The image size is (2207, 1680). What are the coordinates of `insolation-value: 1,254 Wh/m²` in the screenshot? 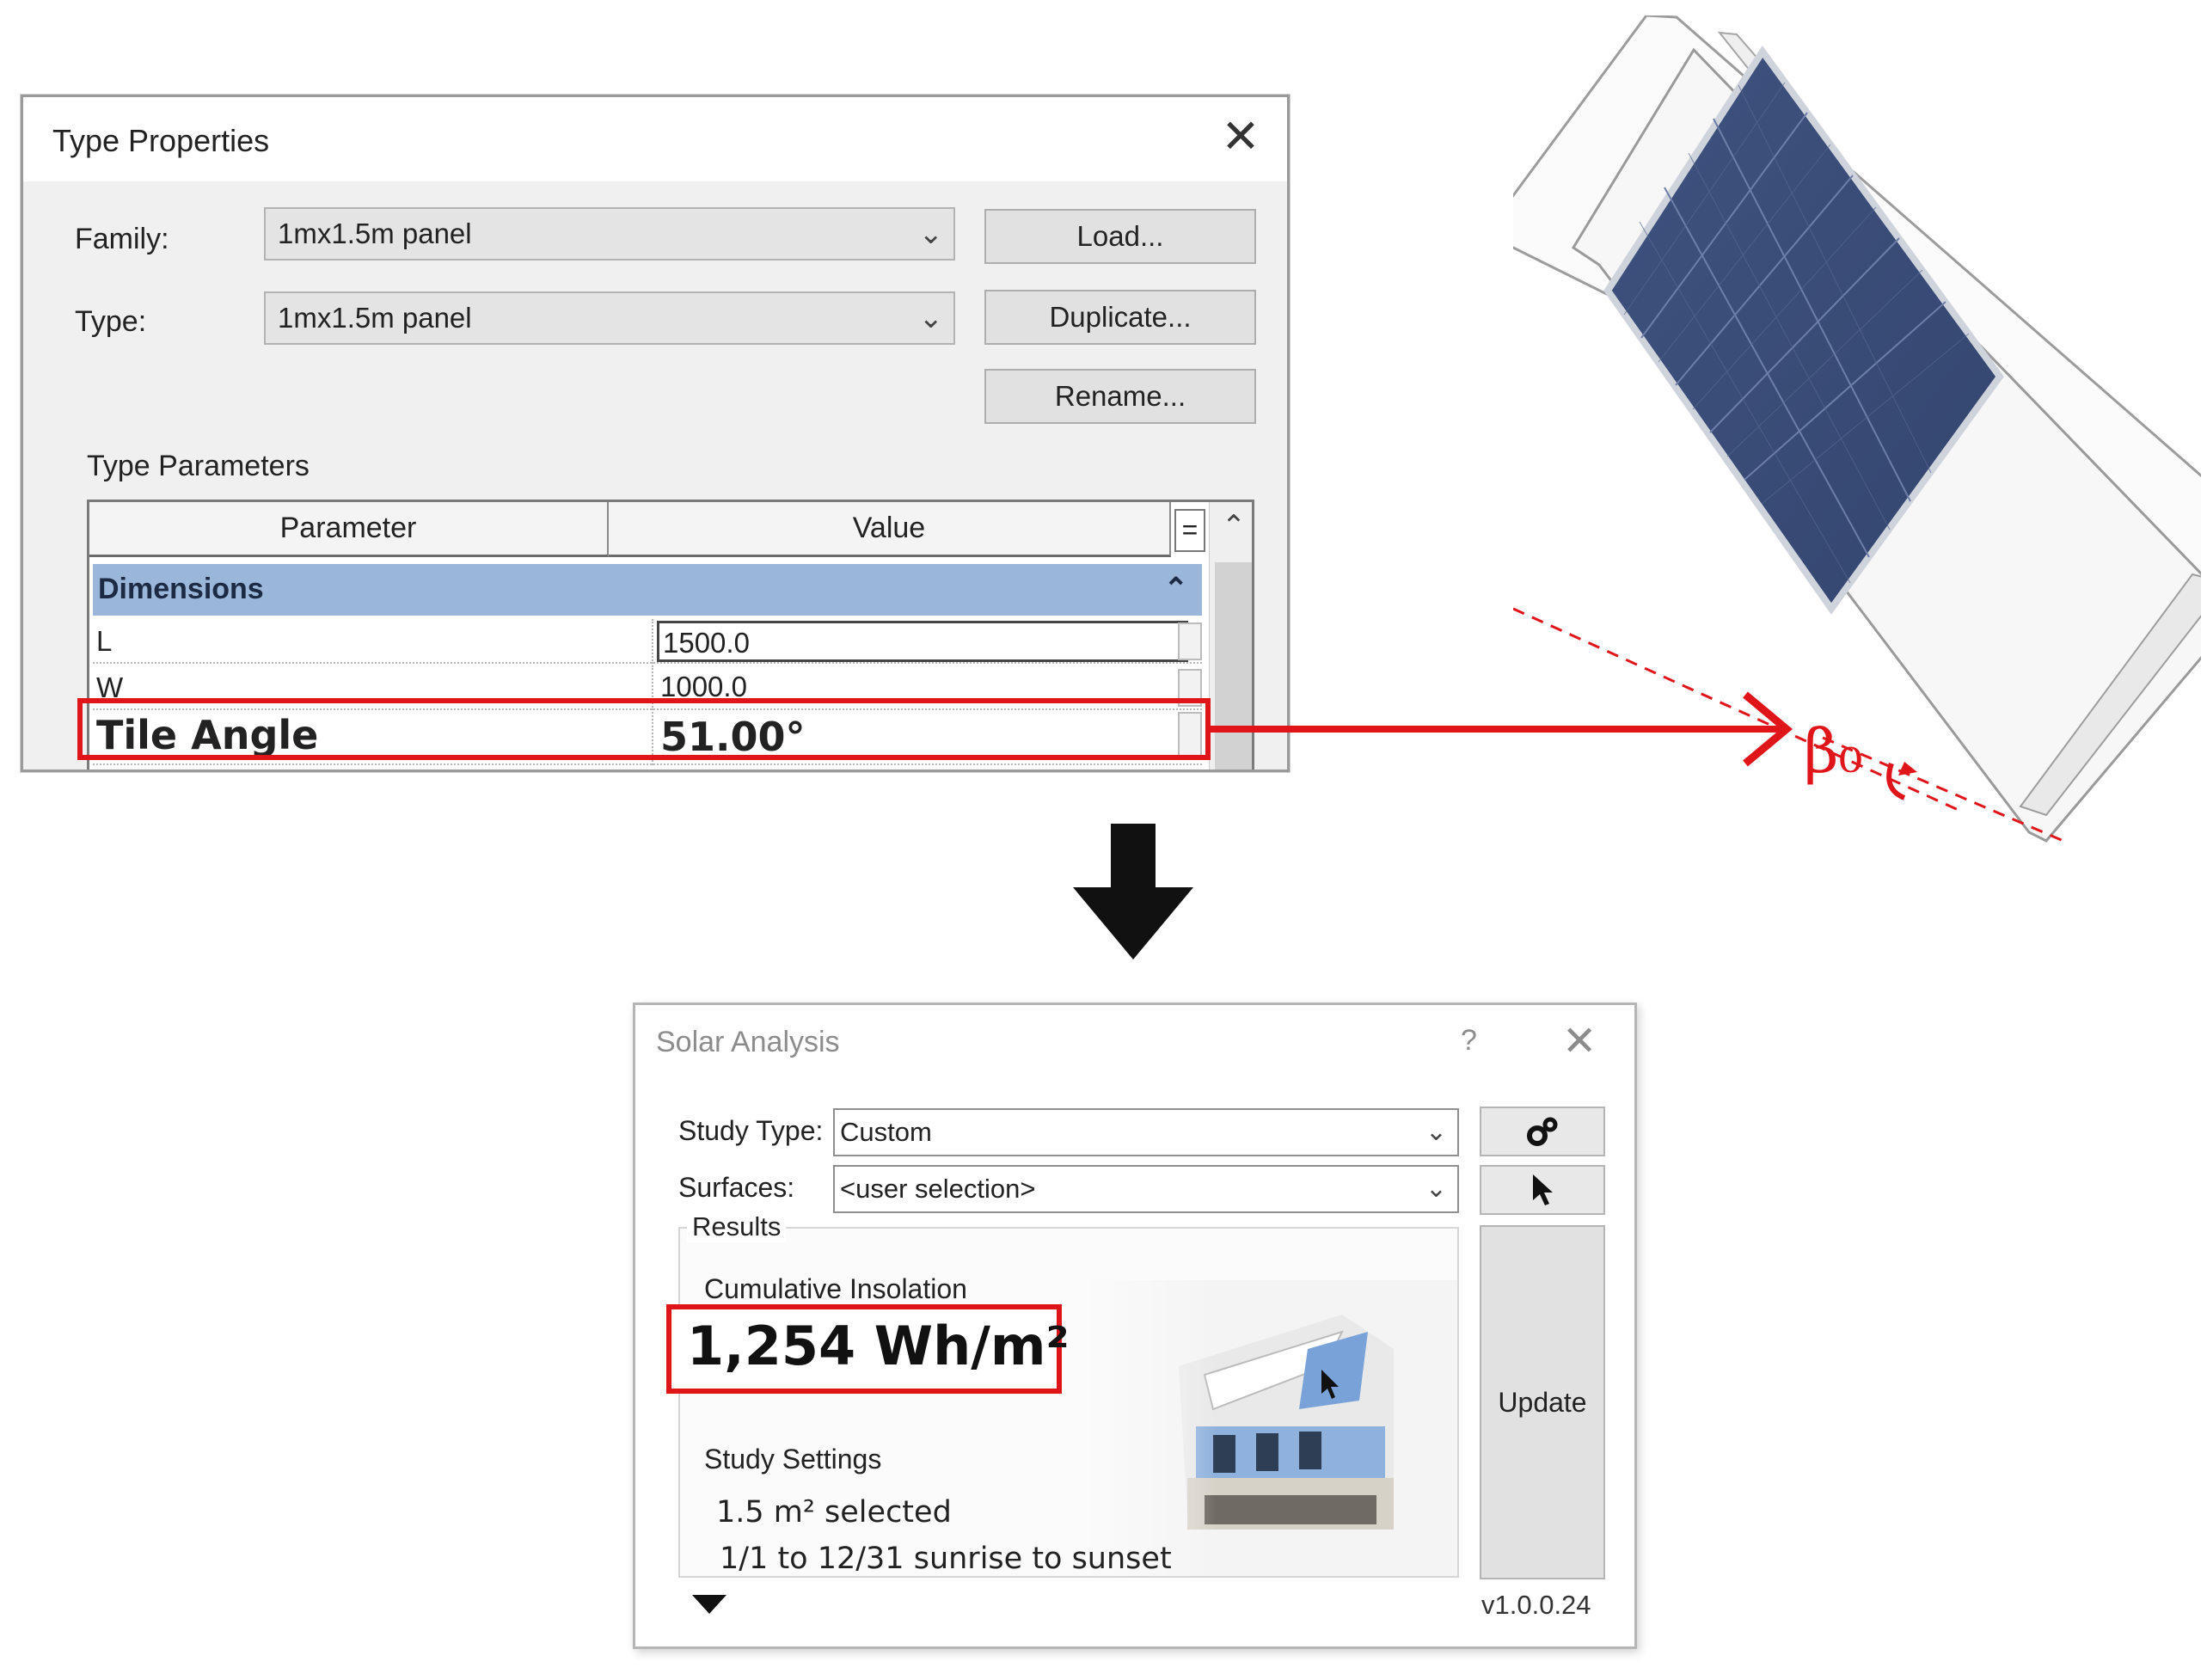 It's located at (878, 1346).